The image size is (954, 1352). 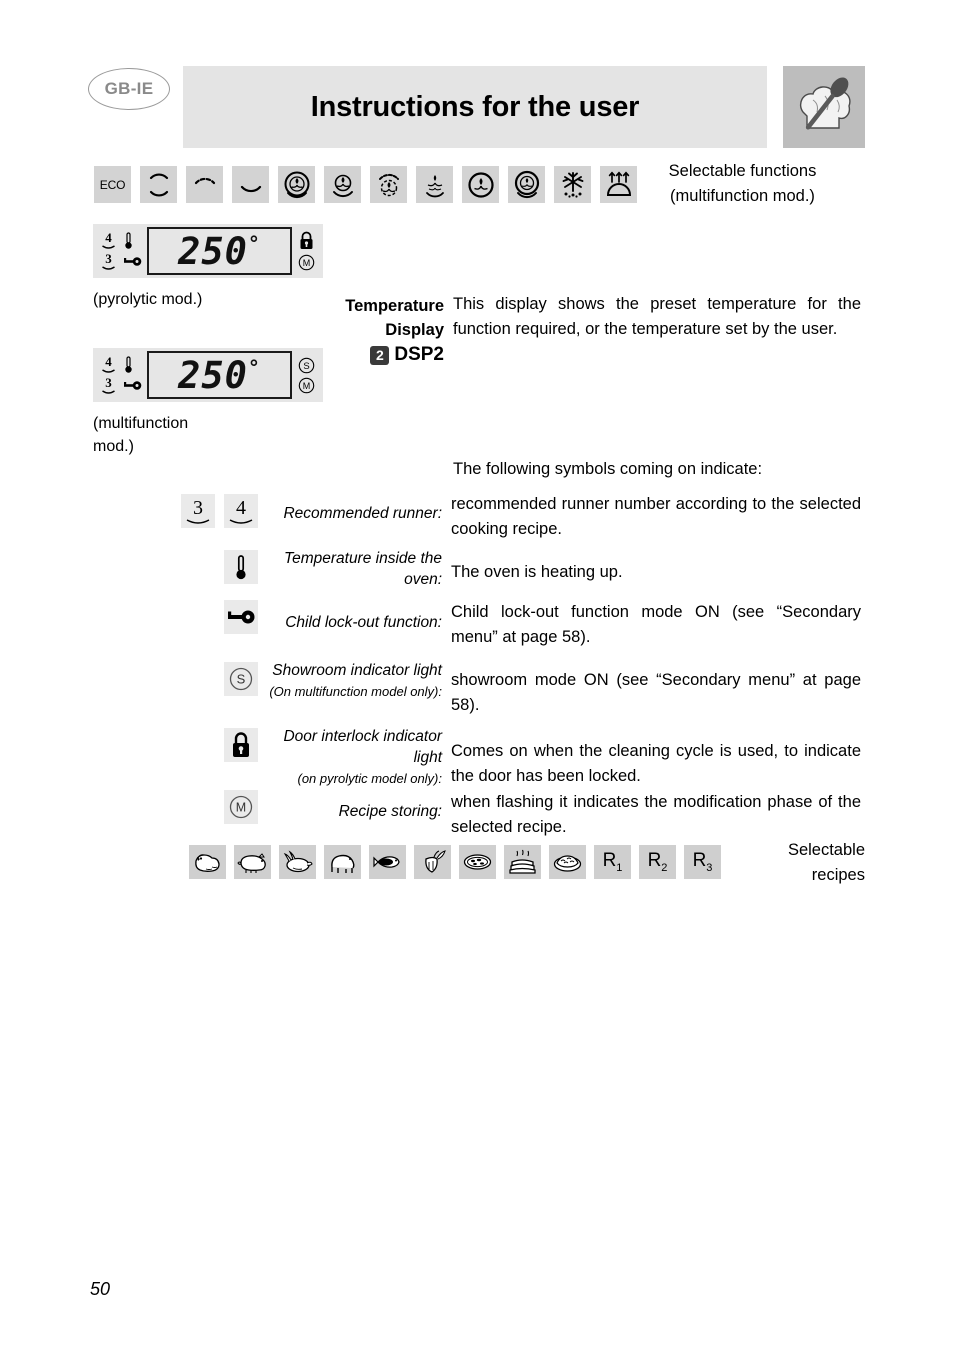 I want to click on pyrolytic-lcd-screen: 250°, so click(x=219, y=251).